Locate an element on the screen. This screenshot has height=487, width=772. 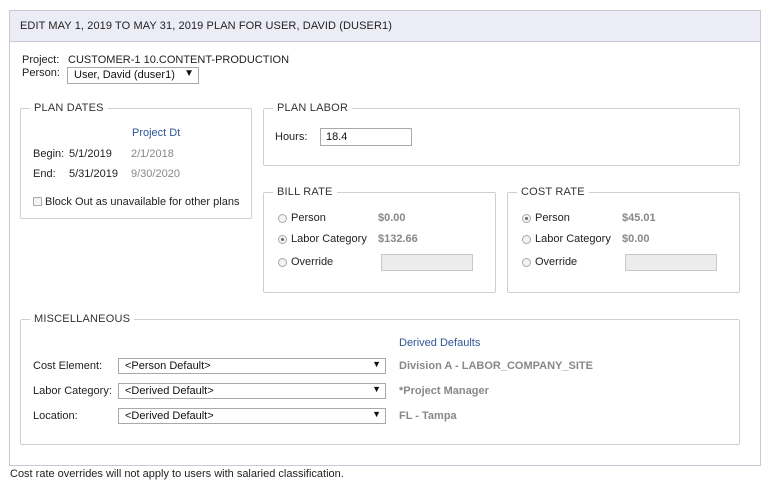
bill-rate-override-input is located at coordinates (427, 262).